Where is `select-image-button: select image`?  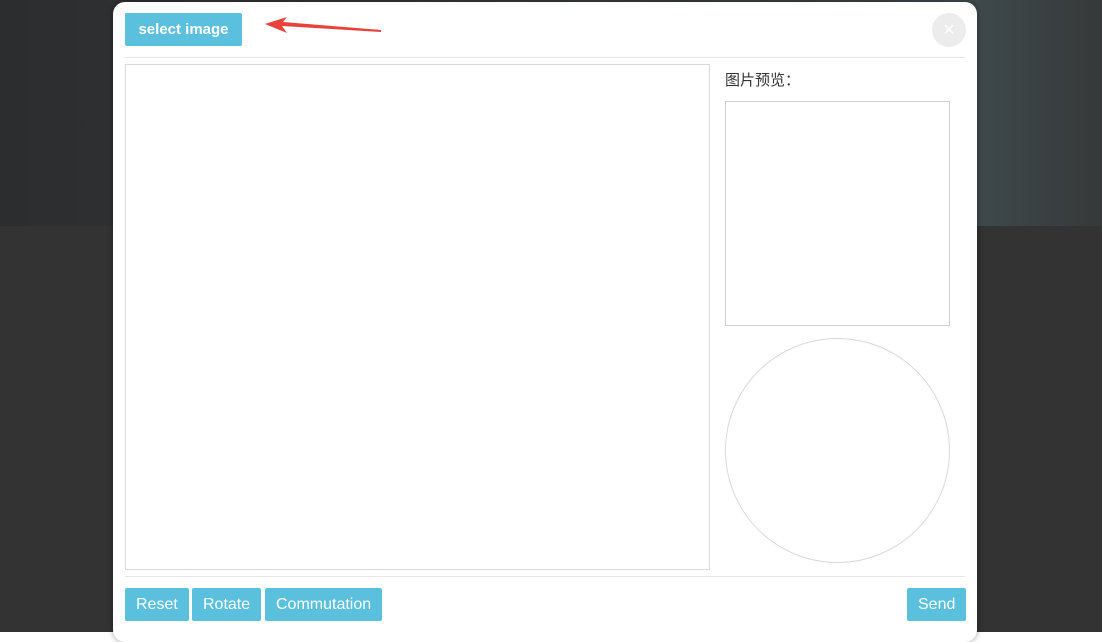
select-image-button: select image is located at coordinates (183, 29).